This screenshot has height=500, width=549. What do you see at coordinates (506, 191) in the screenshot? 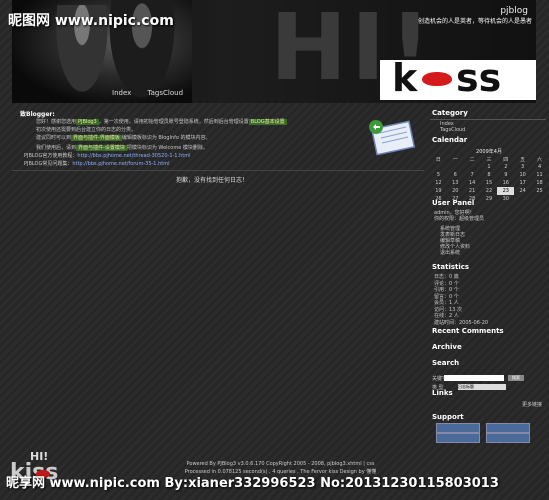
I see `calendar-day: 23` at bounding box center [506, 191].